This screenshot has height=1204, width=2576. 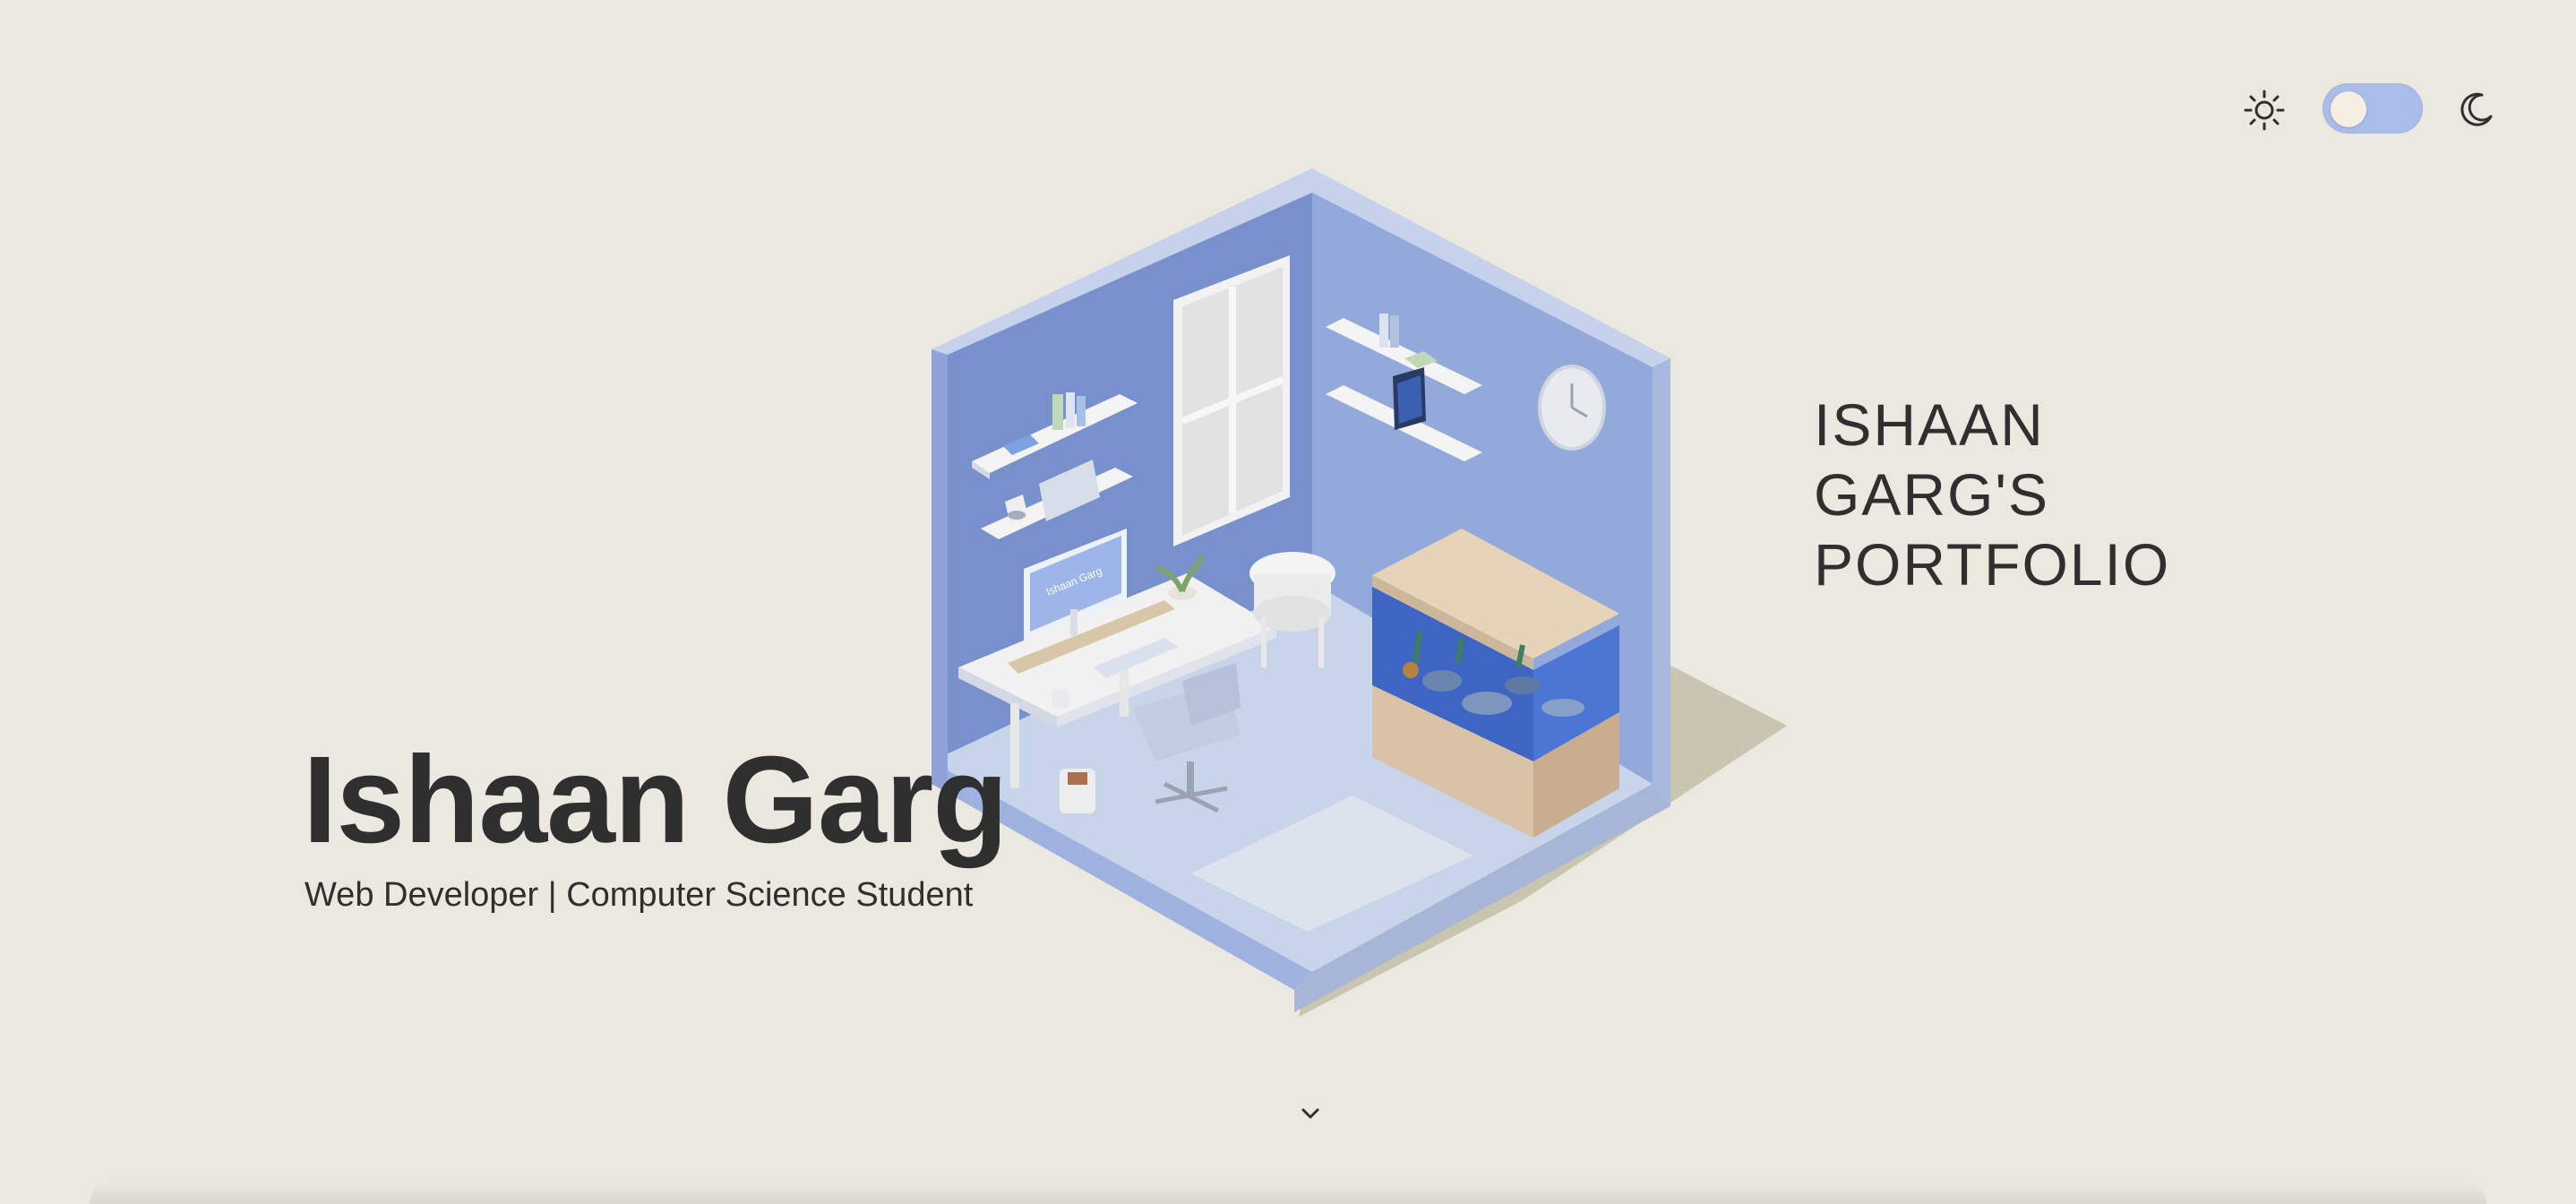 I want to click on chevron-down-icon, so click(x=1310, y=1113).